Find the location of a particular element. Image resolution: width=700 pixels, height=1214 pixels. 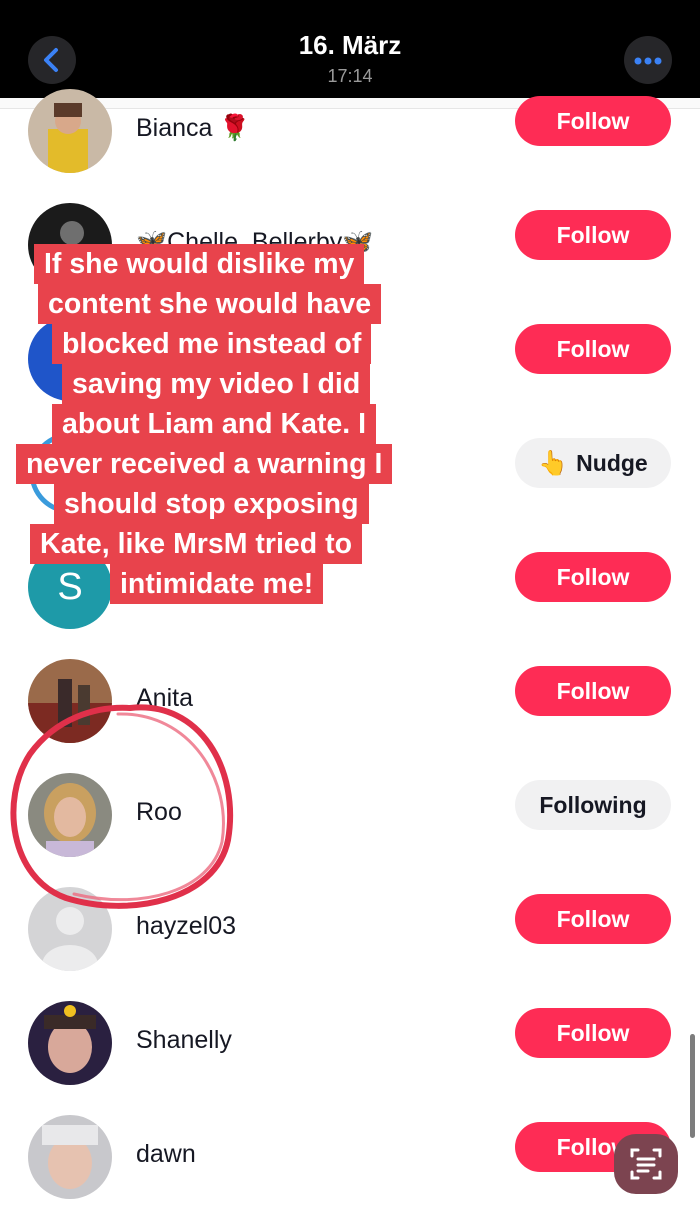

user-name: Bianca 🌹 is located at coordinates (193, 128).